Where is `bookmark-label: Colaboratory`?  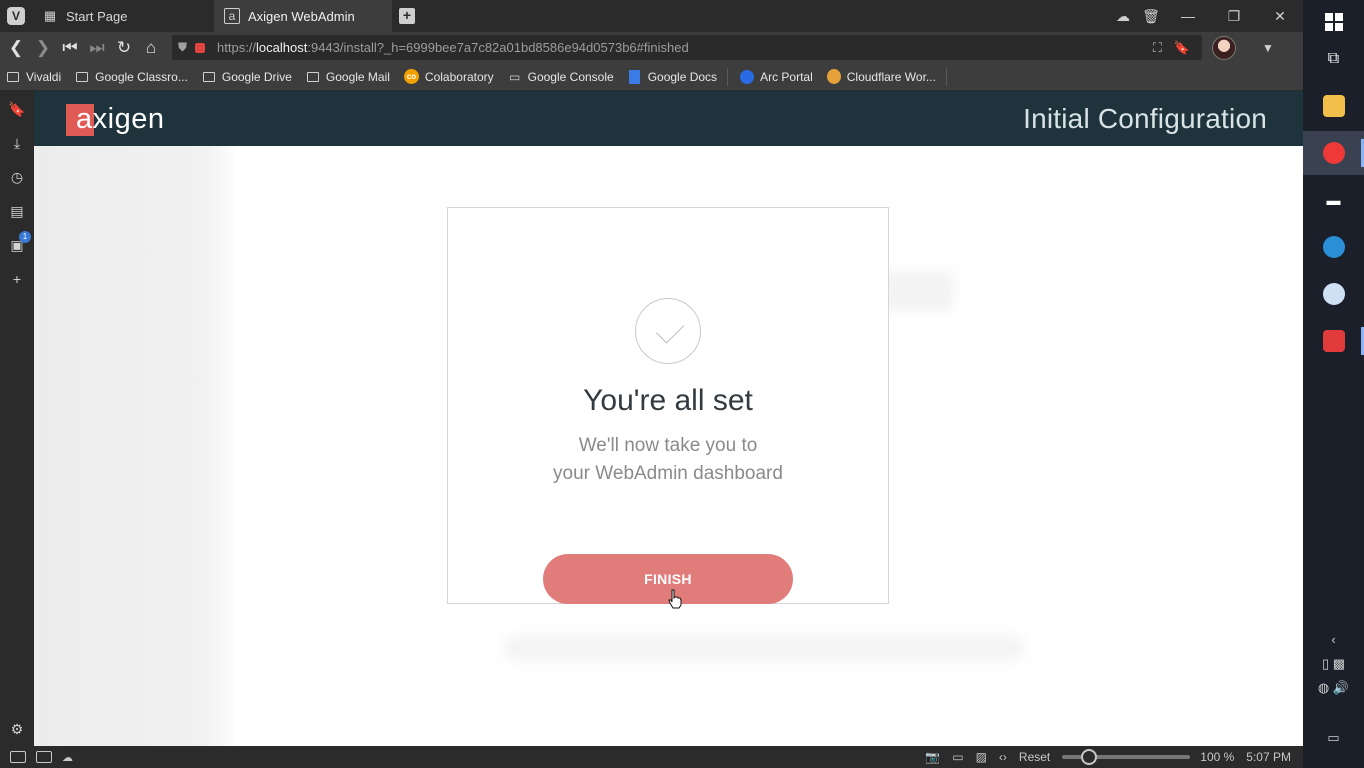 bookmark-label: Colaboratory is located at coordinates (459, 76).